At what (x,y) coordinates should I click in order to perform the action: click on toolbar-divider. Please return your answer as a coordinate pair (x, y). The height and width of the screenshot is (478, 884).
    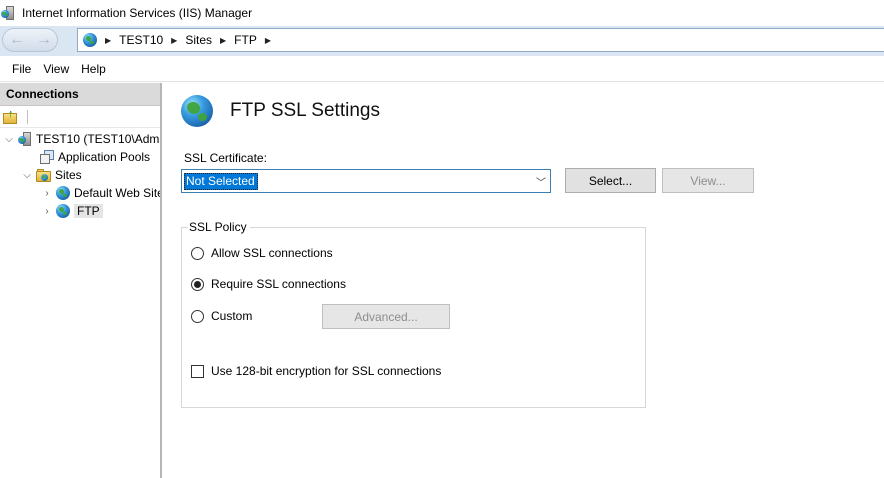
    Looking at the image, I should click on (27, 116).